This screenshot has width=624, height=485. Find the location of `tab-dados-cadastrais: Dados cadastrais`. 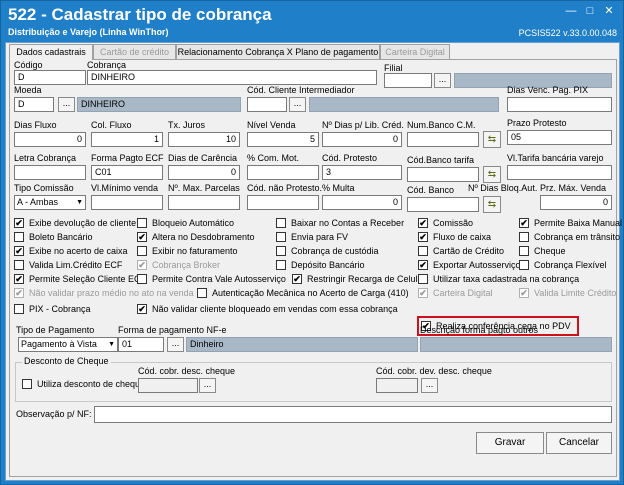

tab-dados-cadastrais: Dados cadastrais is located at coordinates (51, 52).